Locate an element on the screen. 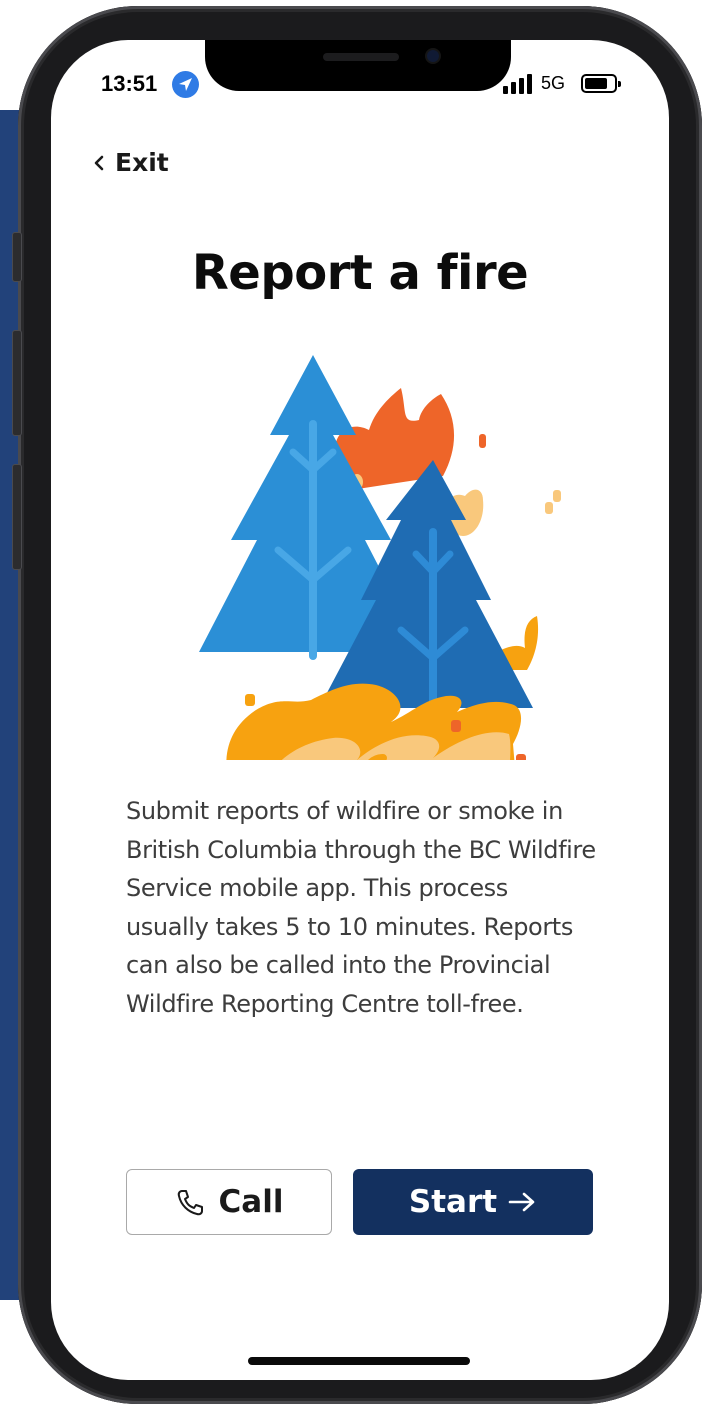 Image resolution: width=702 pixels, height=1407 pixels. home-indicator is located at coordinates (359, 1361).